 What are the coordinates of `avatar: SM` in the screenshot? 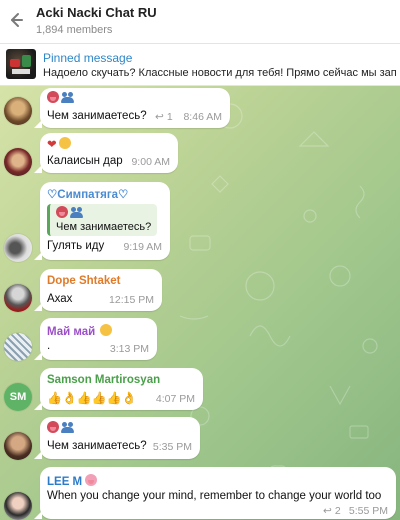 It's located at (18, 397).